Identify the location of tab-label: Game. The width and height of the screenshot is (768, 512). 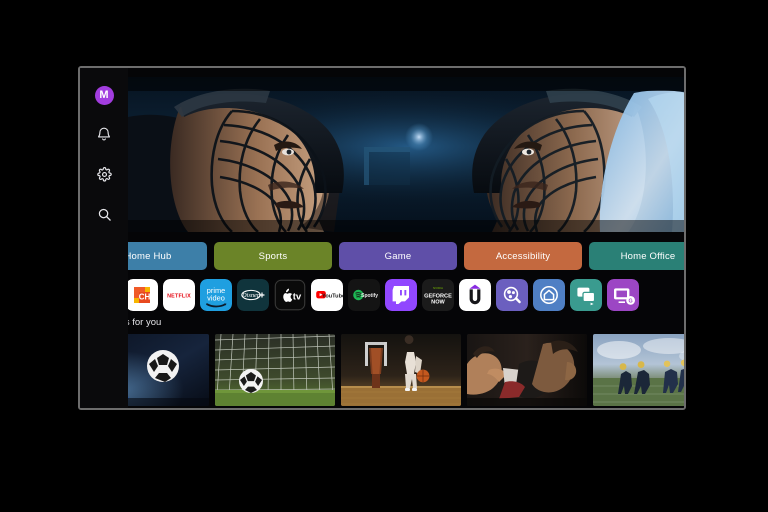
(398, 256).